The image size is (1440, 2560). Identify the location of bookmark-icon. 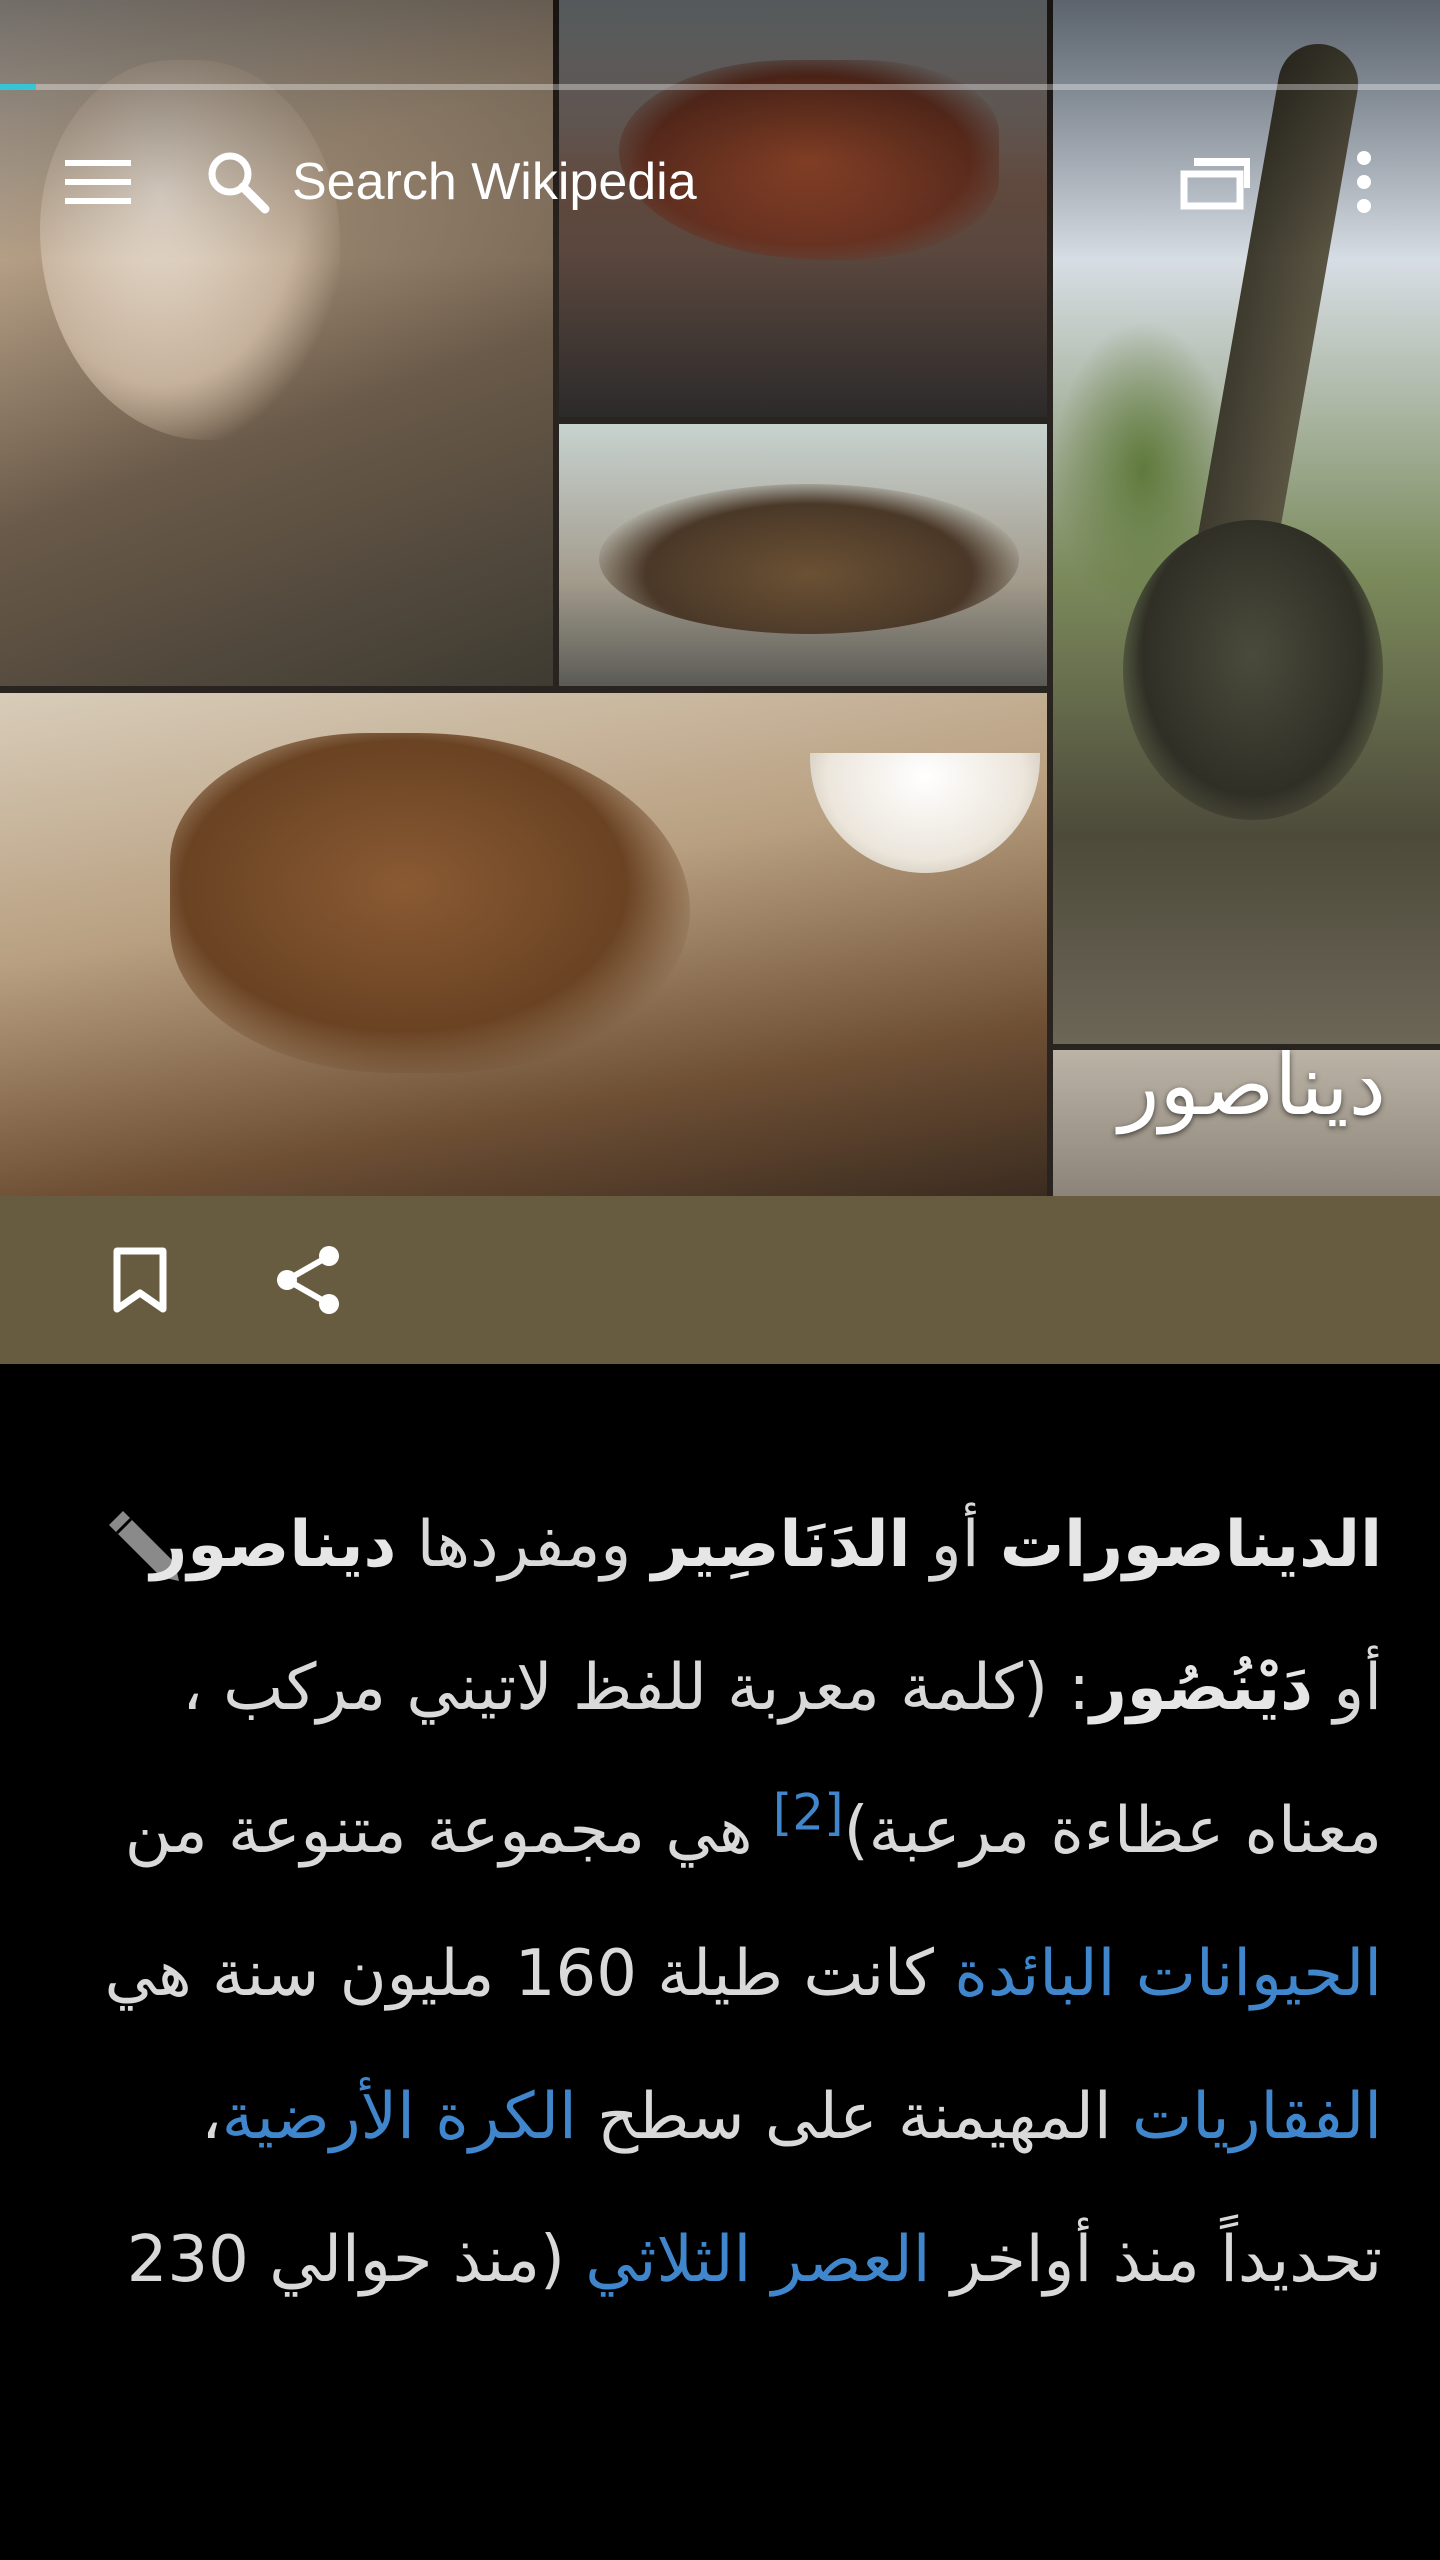
(140, 1280).